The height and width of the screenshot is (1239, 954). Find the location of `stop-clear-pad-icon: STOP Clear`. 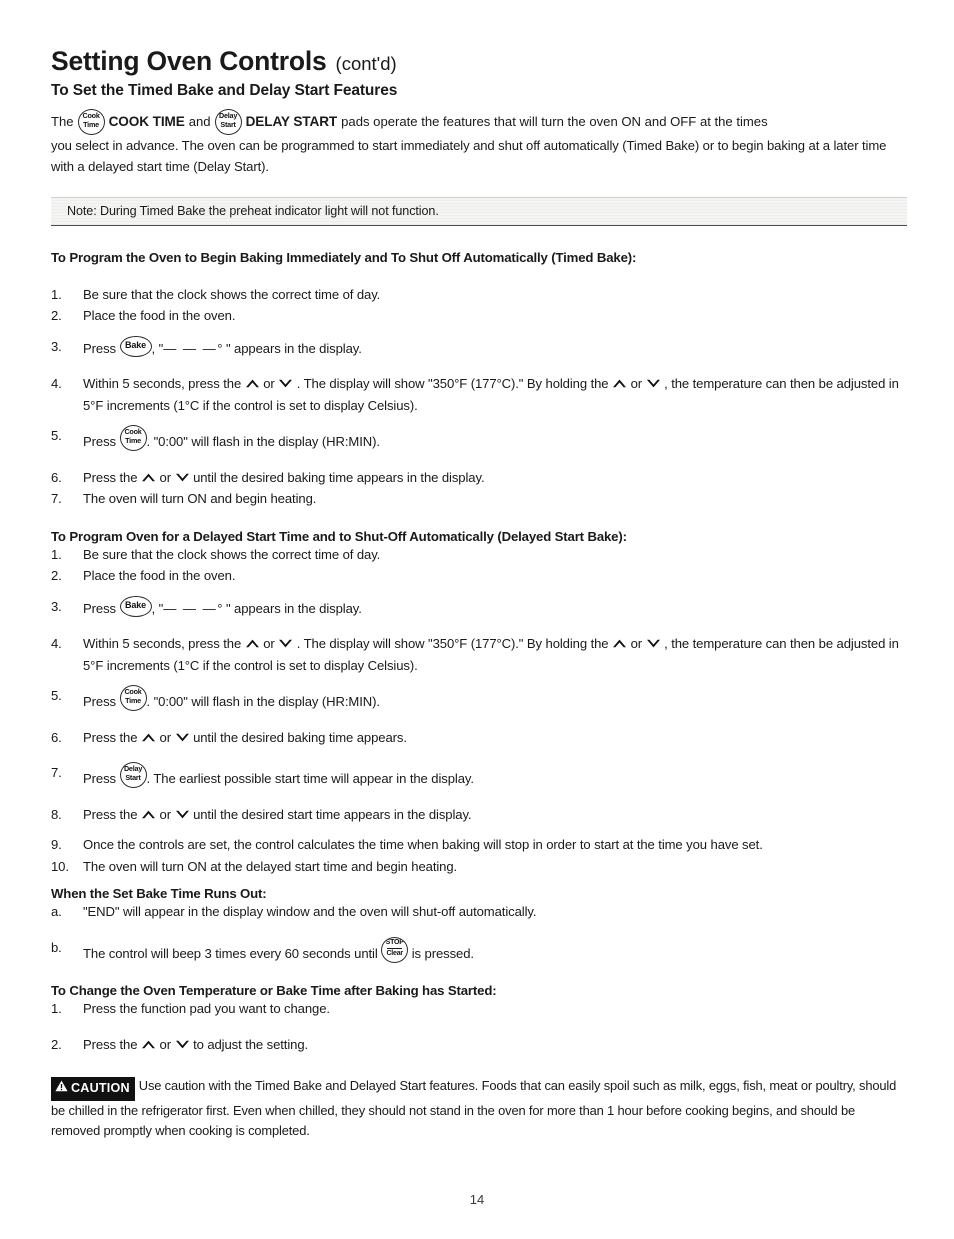

stop-clear-pad-icon: STOP Clear is located at coordinates (395, 949).